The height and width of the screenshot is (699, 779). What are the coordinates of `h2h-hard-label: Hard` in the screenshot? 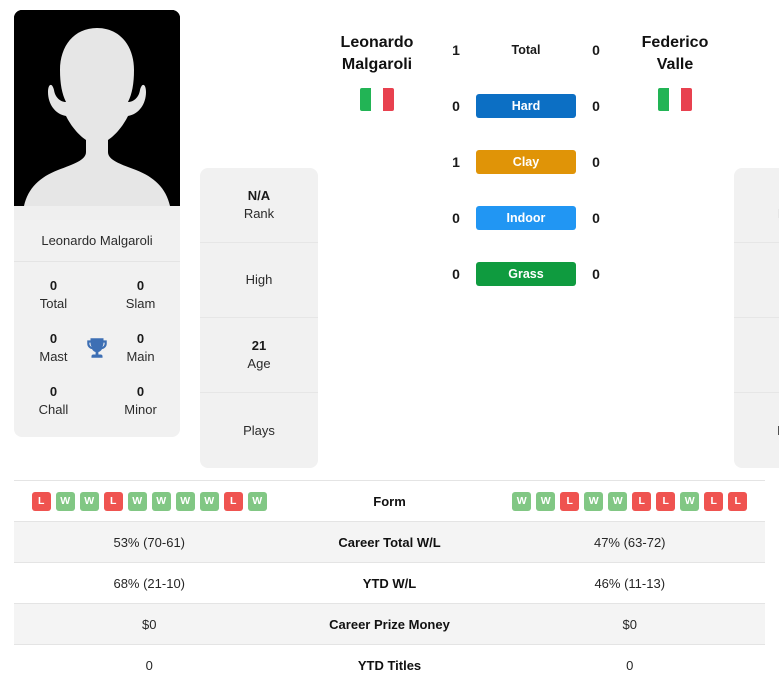 It's located at (526, 106).